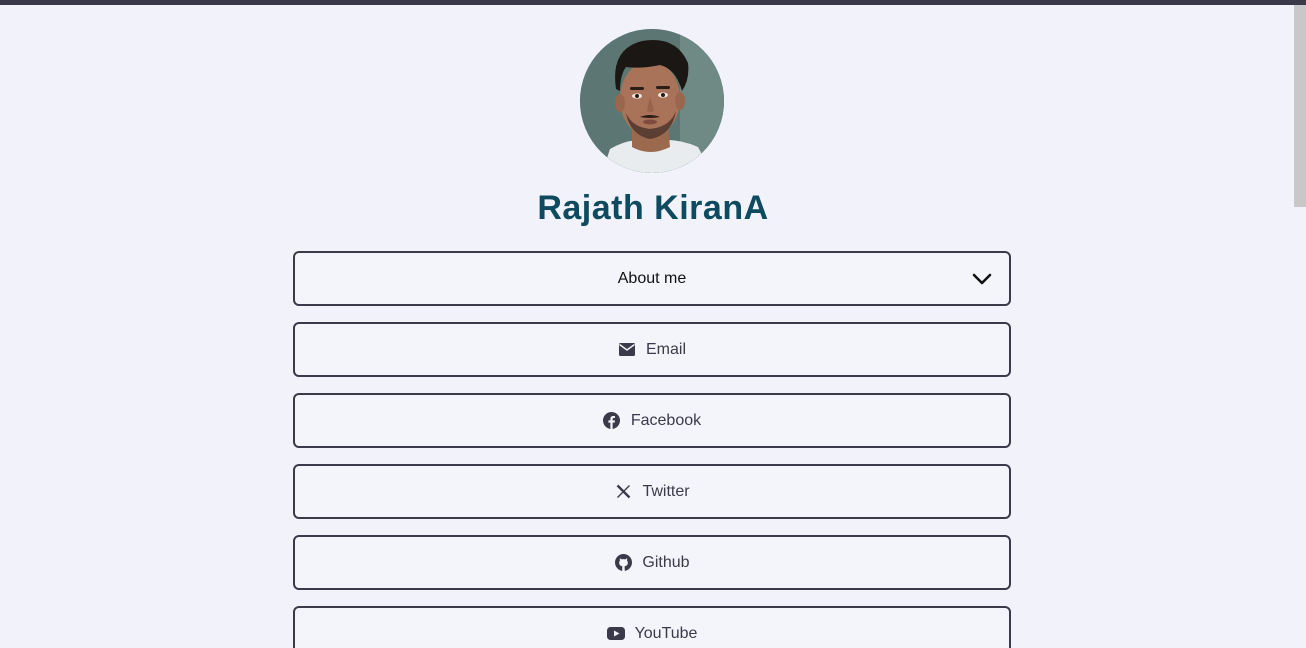 The image size is (1306, 648). I want to click on github-icon, so click(623, 563).